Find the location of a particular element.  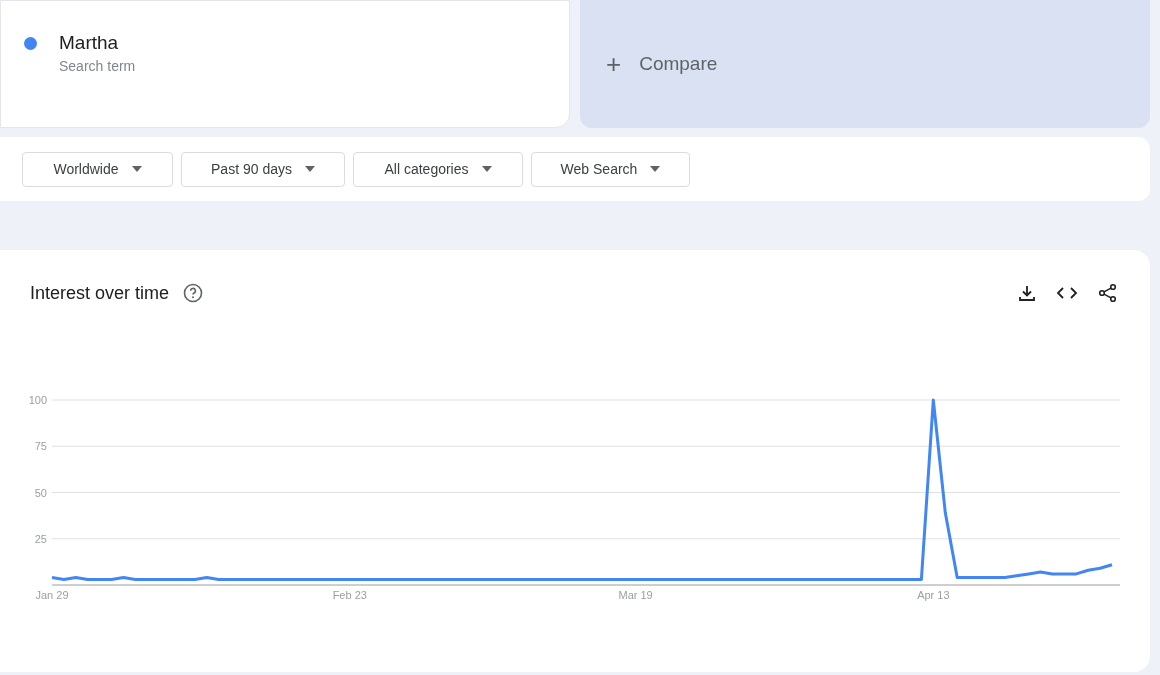

search-term-card: Martha Search term is located at coordinates (285, 64).